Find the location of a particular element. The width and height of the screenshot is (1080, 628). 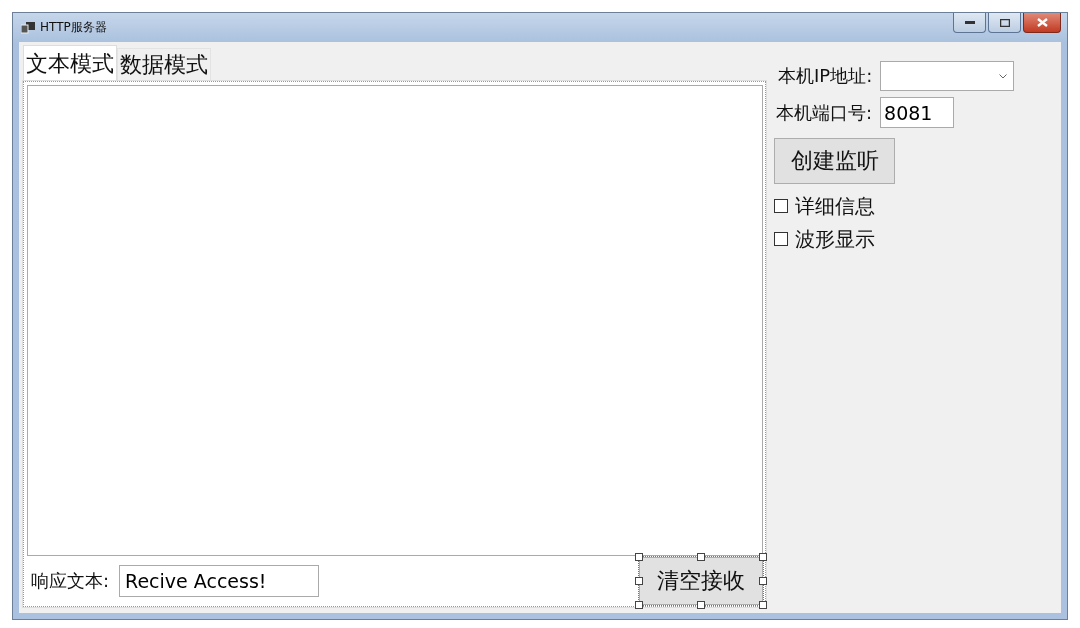

maximize-button is located at coordinates (1004, 23).